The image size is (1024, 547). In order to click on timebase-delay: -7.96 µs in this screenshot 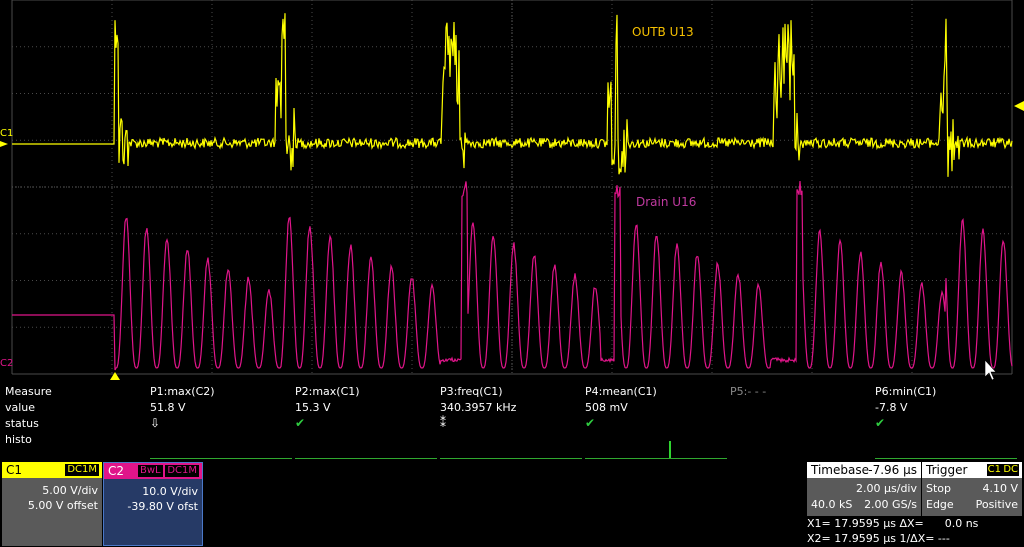, I will do `click(892, 470)`.